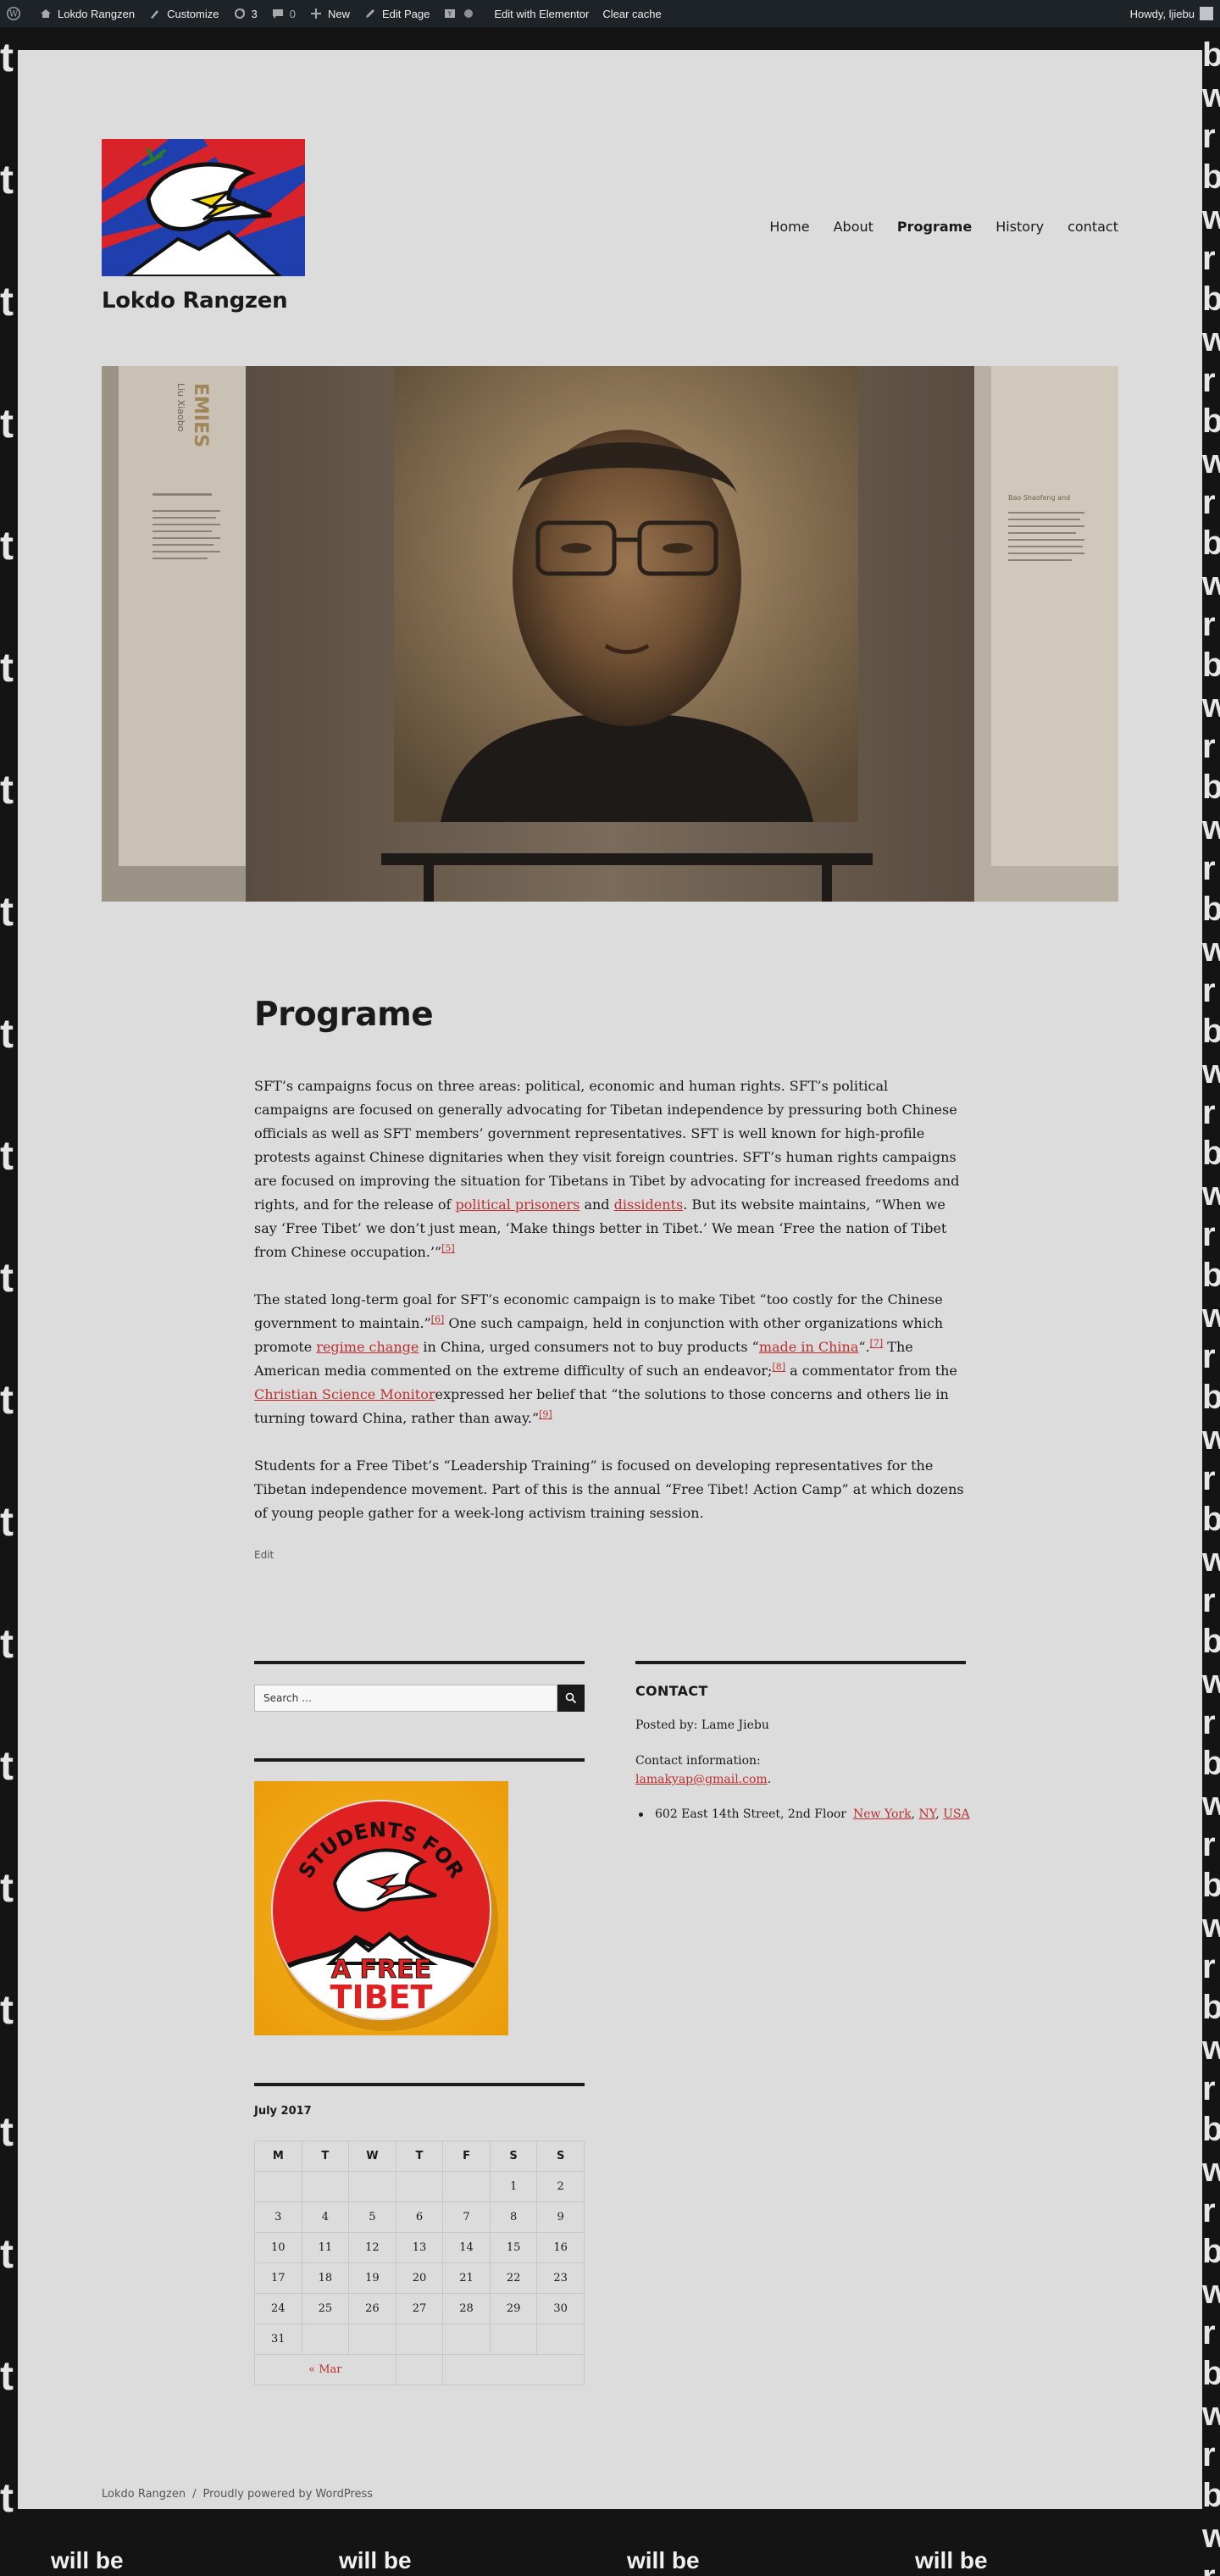  I want to click on calendar-day: 7, so click(466, 2217).